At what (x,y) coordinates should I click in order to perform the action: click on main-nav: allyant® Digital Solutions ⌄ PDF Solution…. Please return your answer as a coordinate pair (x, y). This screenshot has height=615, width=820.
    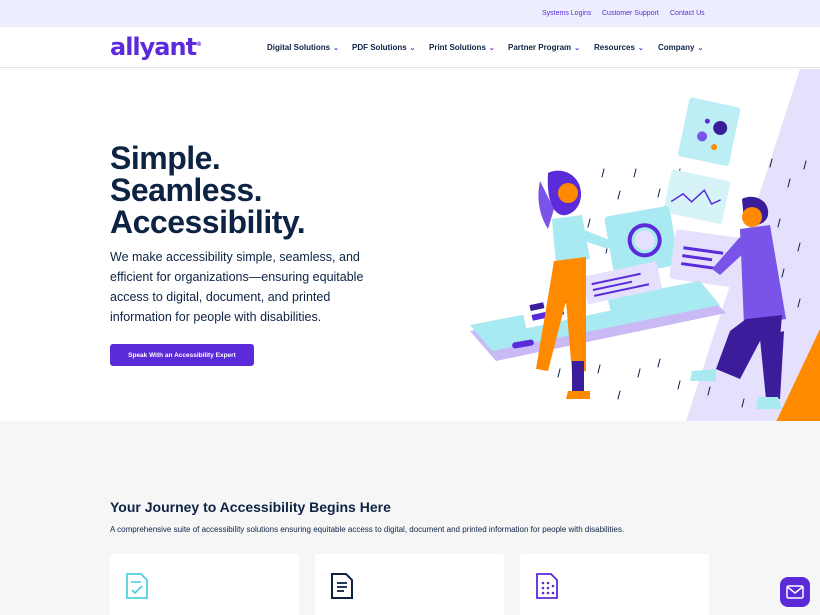
    Looking at the image, I should click on (410, 47).